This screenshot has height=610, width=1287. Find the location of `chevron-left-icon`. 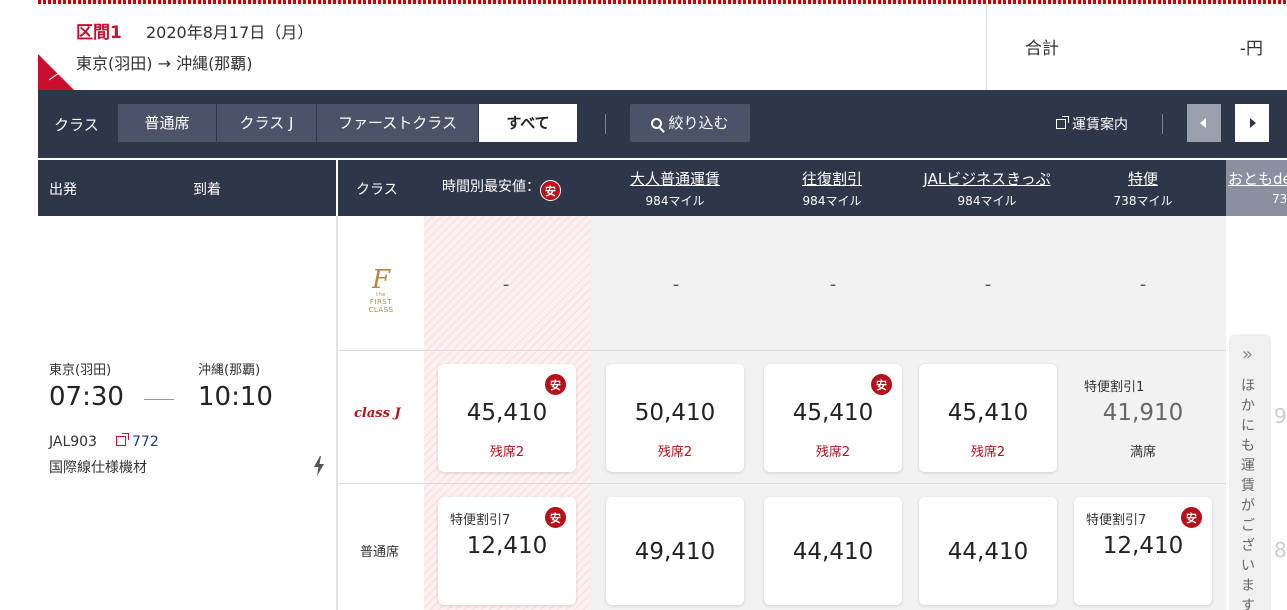

chevron-left-icon is located at coordinates (1203, 123).